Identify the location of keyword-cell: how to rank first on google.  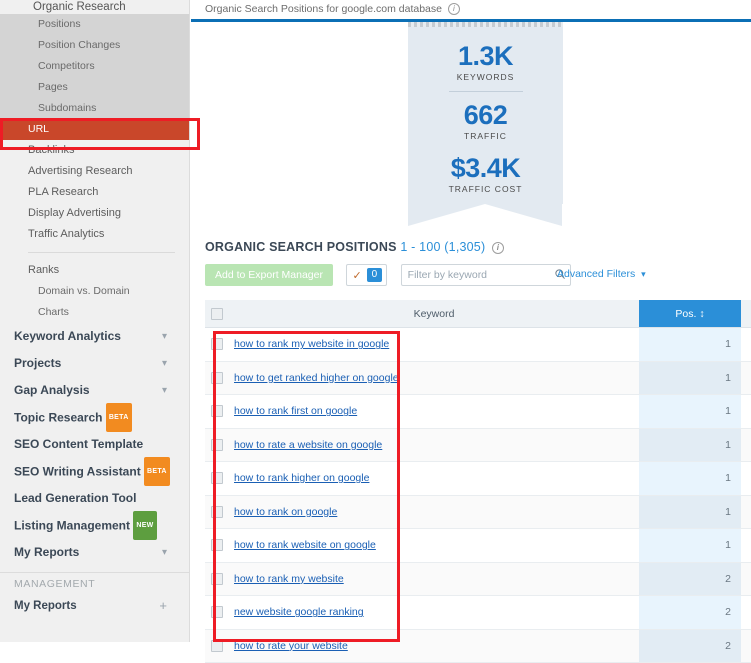
(434, 411).